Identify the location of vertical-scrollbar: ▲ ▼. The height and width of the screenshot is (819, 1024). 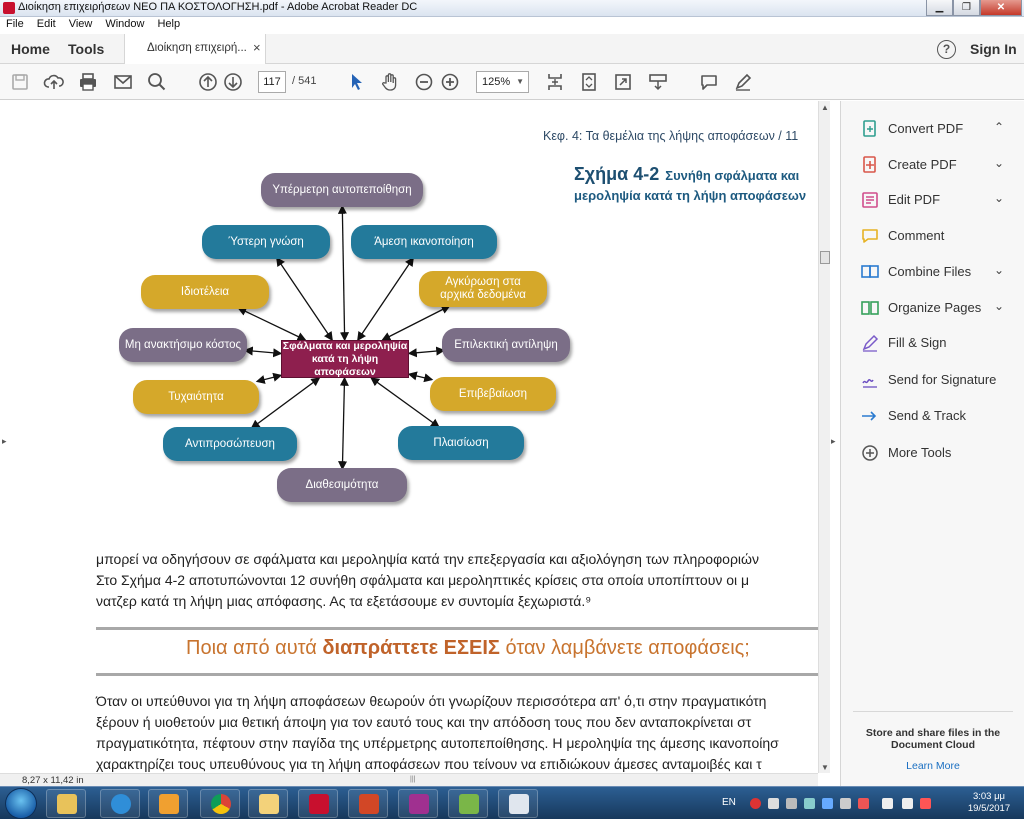
(824, 437).